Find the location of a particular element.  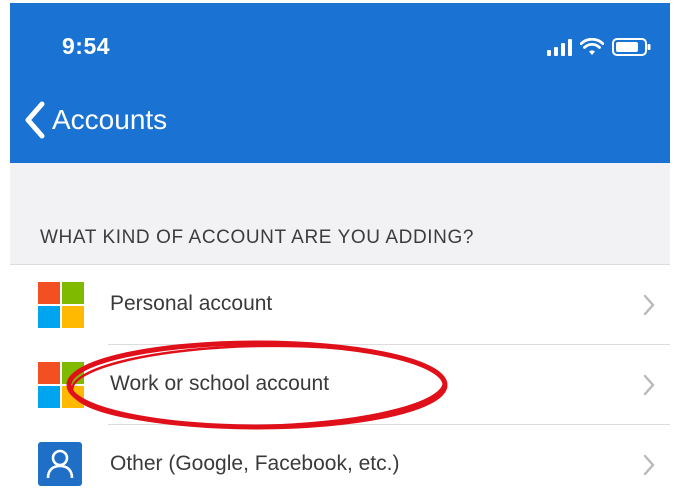

list-item-label: Other (Google, Facebook, etc.) is located at coordinates (255, 463).